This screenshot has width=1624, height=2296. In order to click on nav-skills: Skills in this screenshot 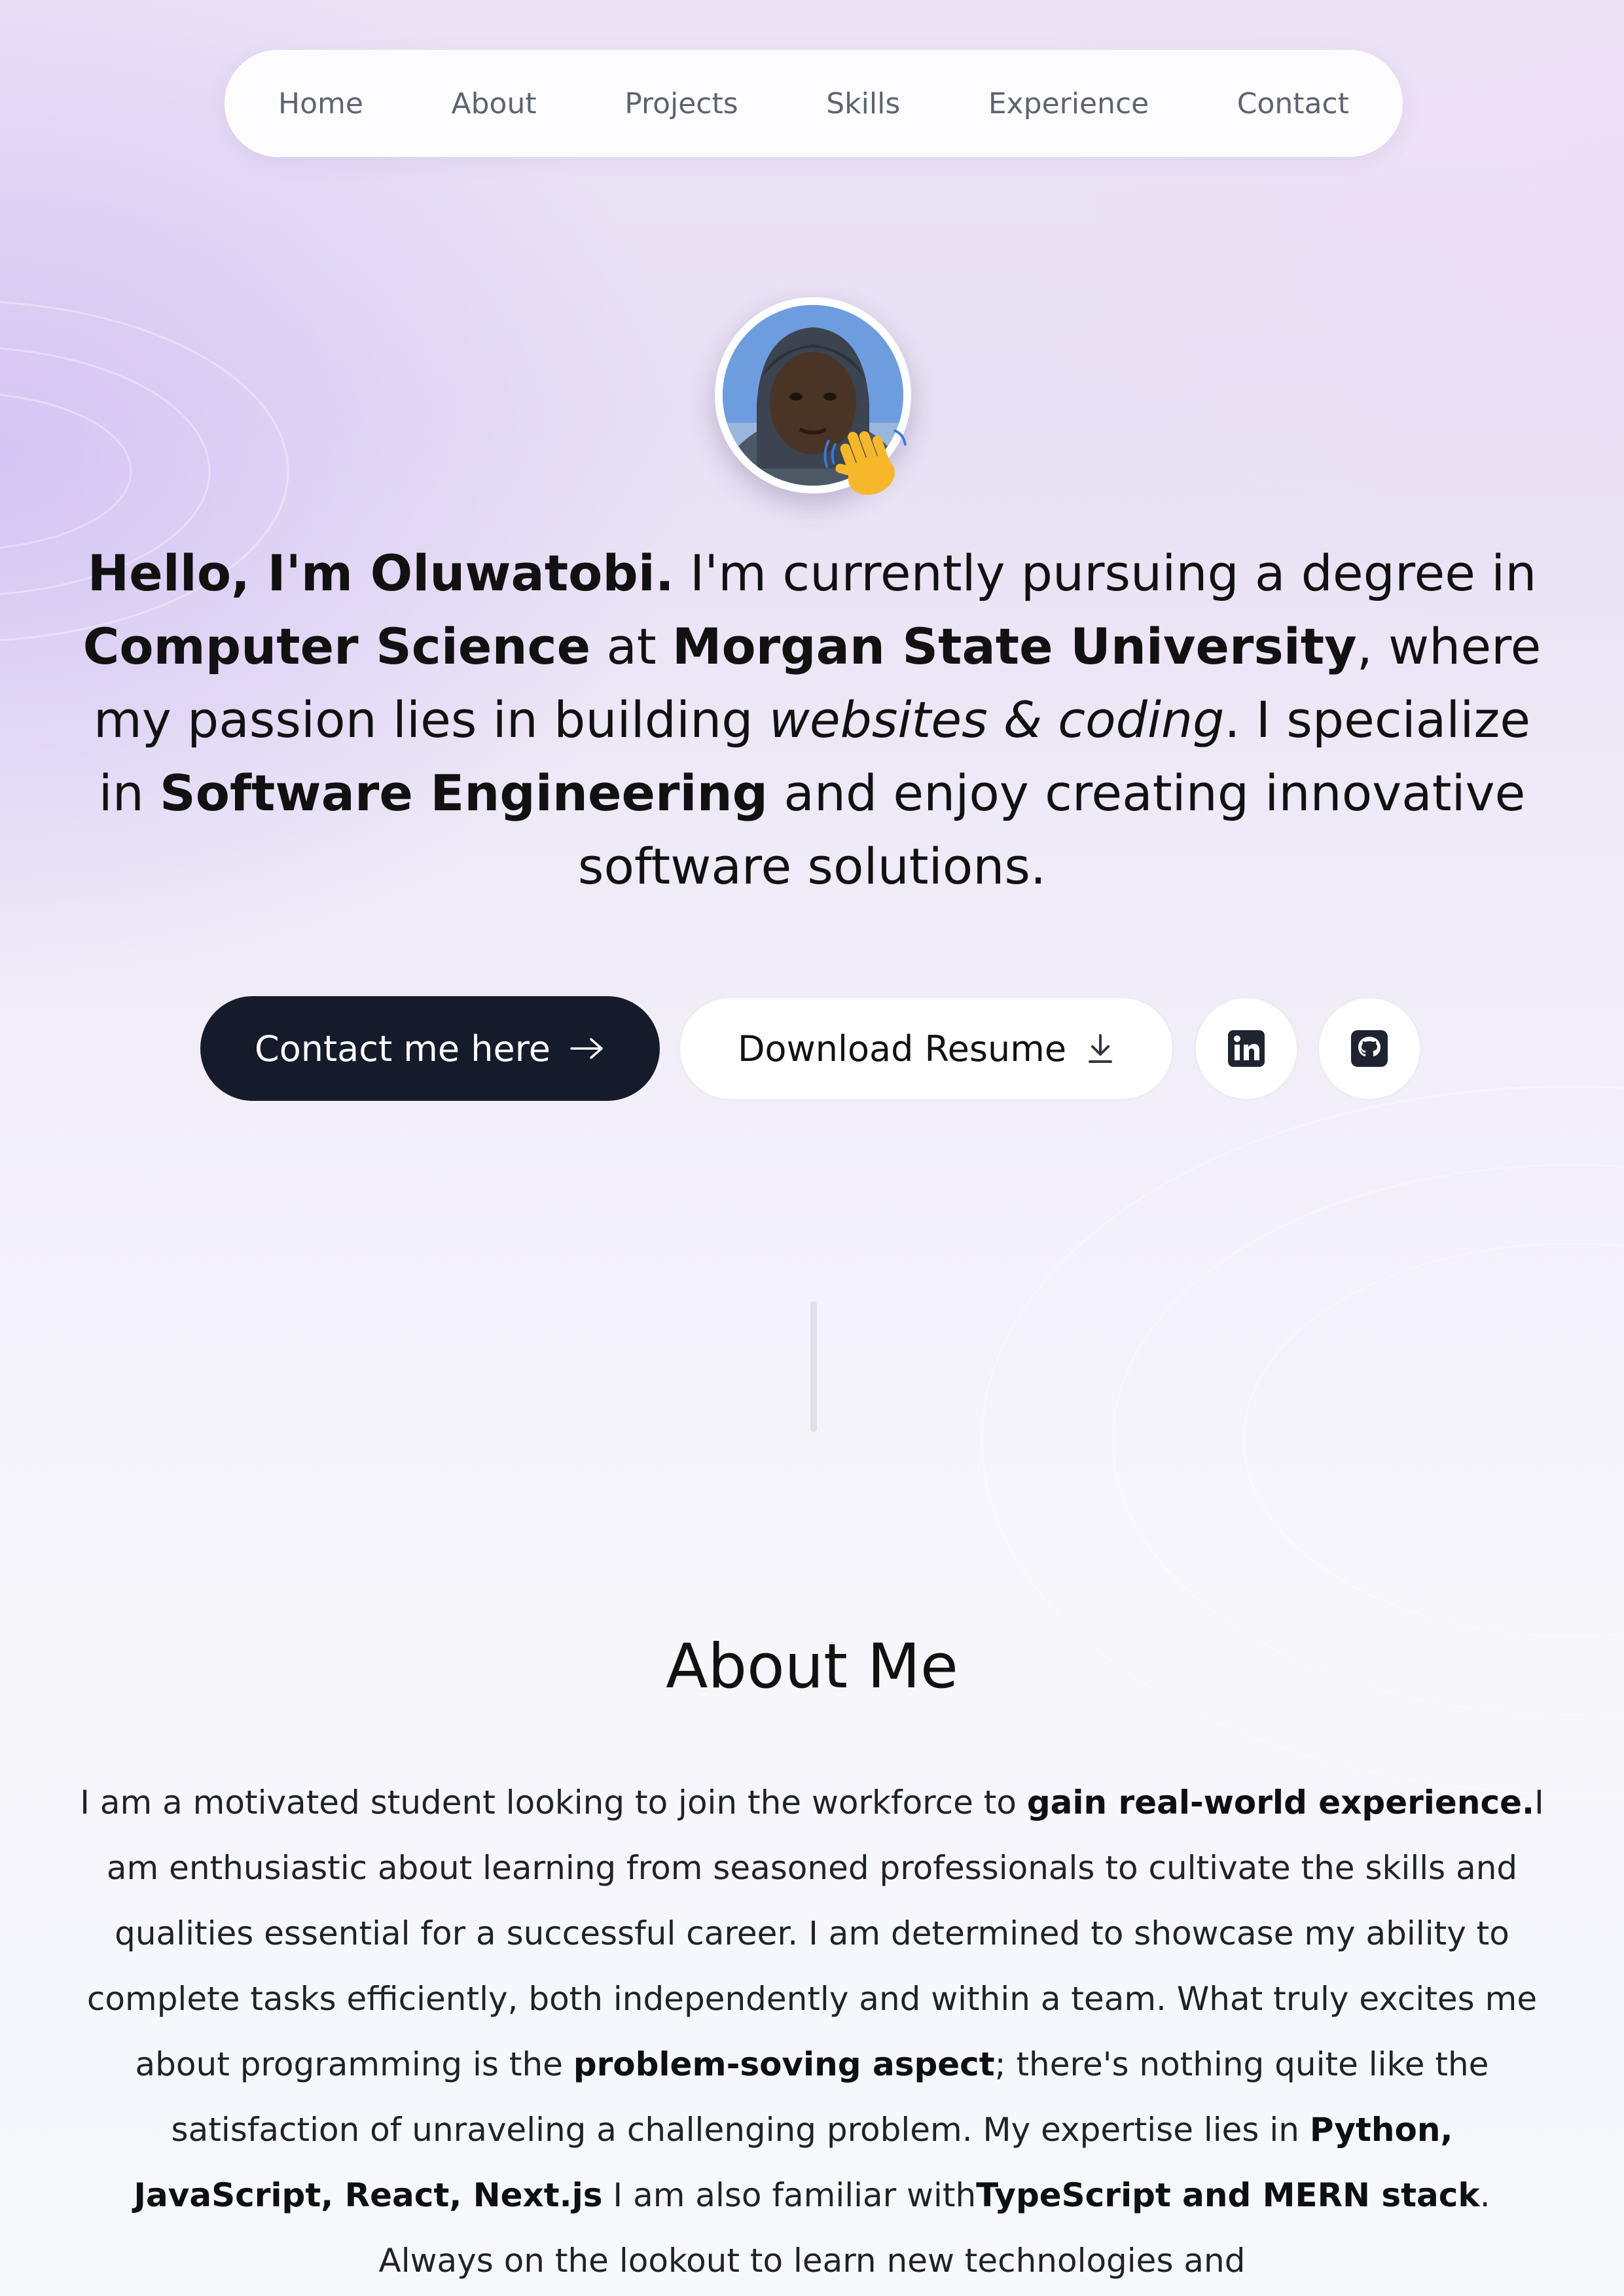, I will do `click(863, 103)`.